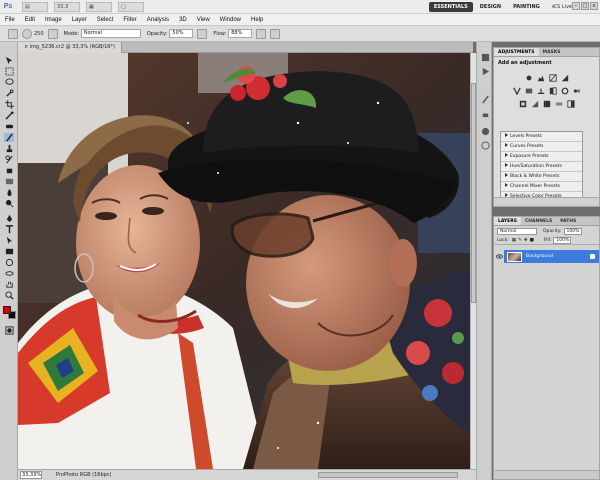 Image resolution: width=600 pixels, height=480 pixels. Describe the element at coordinates (181, 33) in the screenshot. I see `opacity-field: 50%` at that location.